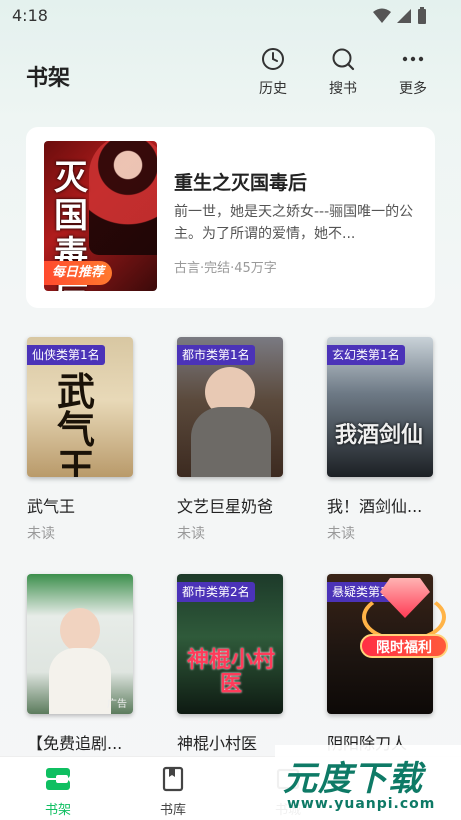  I want to click on book-item: 武气王 仙侠类第1名 武气王 未读, so click(81, 440).